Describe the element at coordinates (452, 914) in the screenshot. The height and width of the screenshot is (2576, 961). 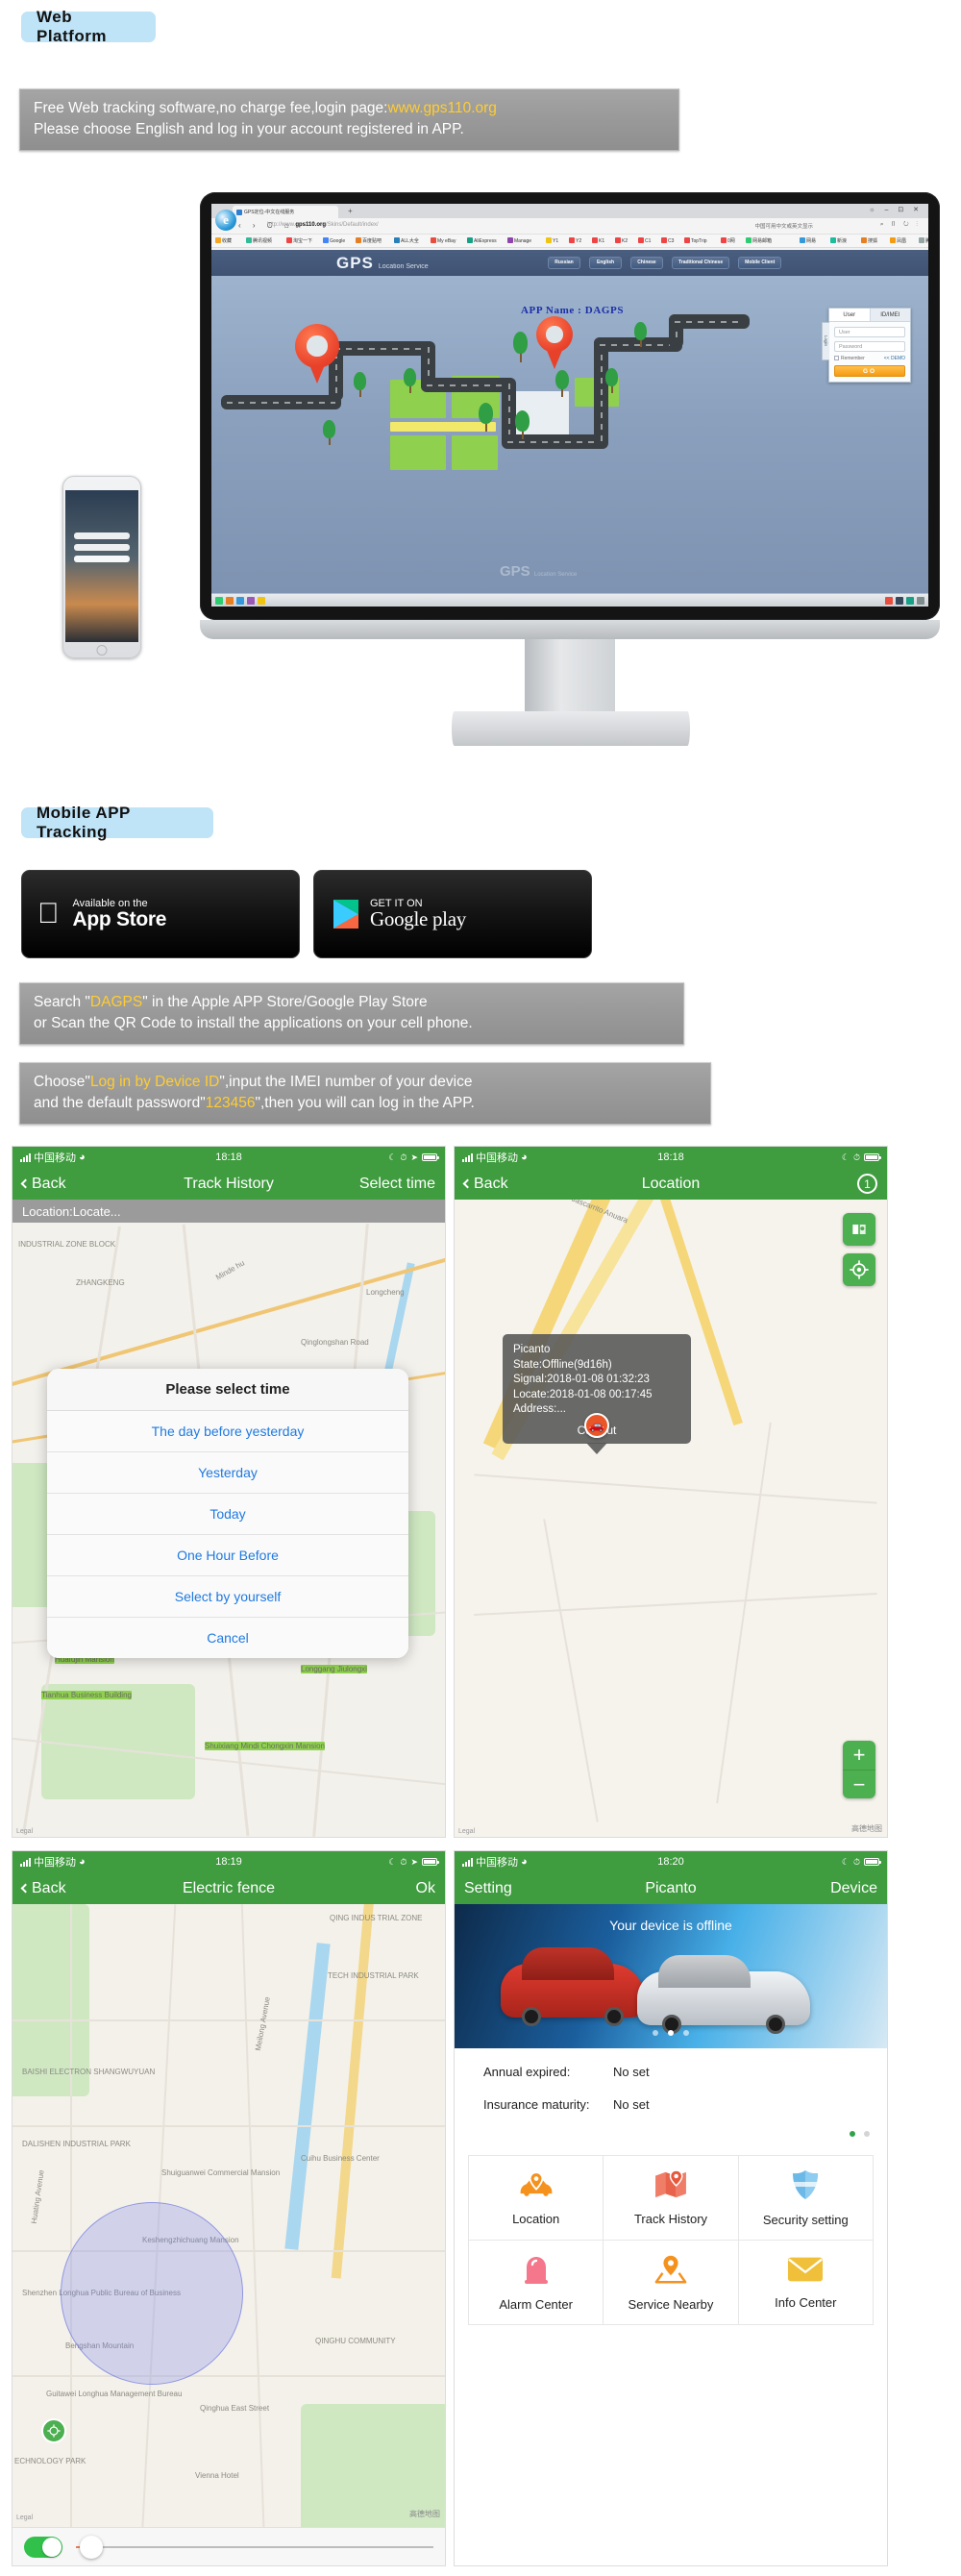
I see `google-play-badge: GET IT ON Google play` at that location.